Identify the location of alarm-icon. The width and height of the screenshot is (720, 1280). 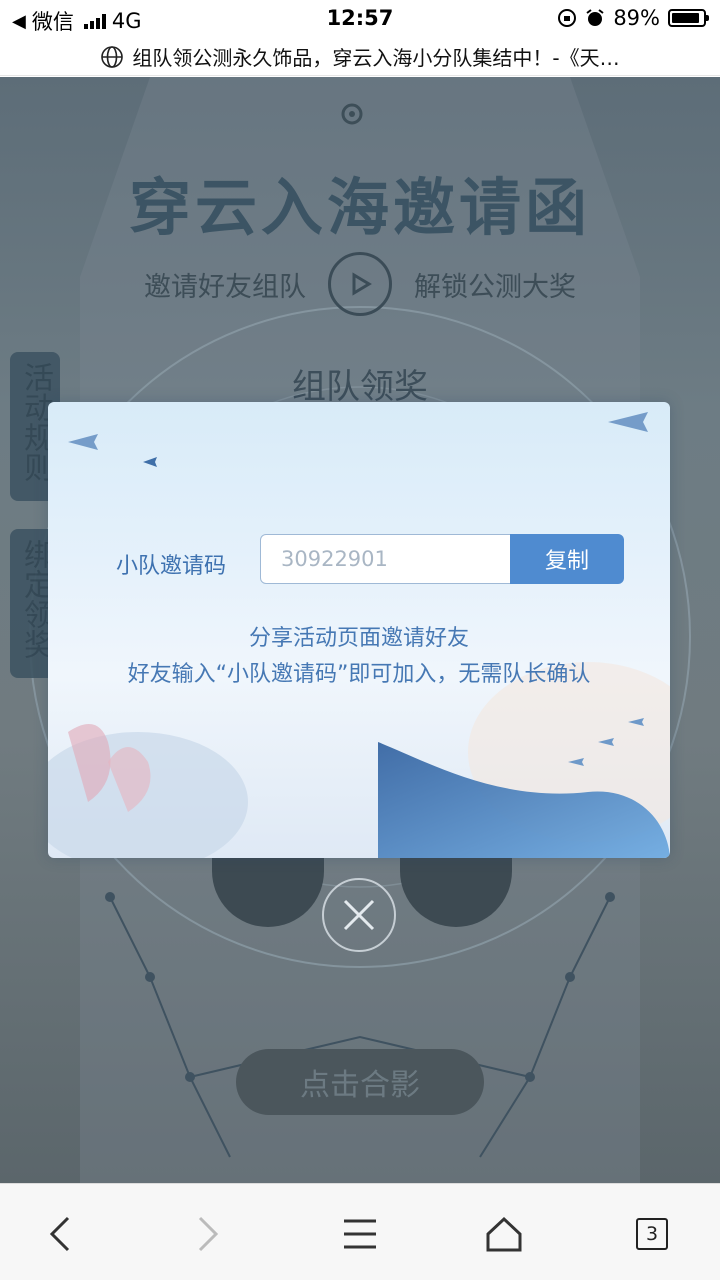
(595, 17).